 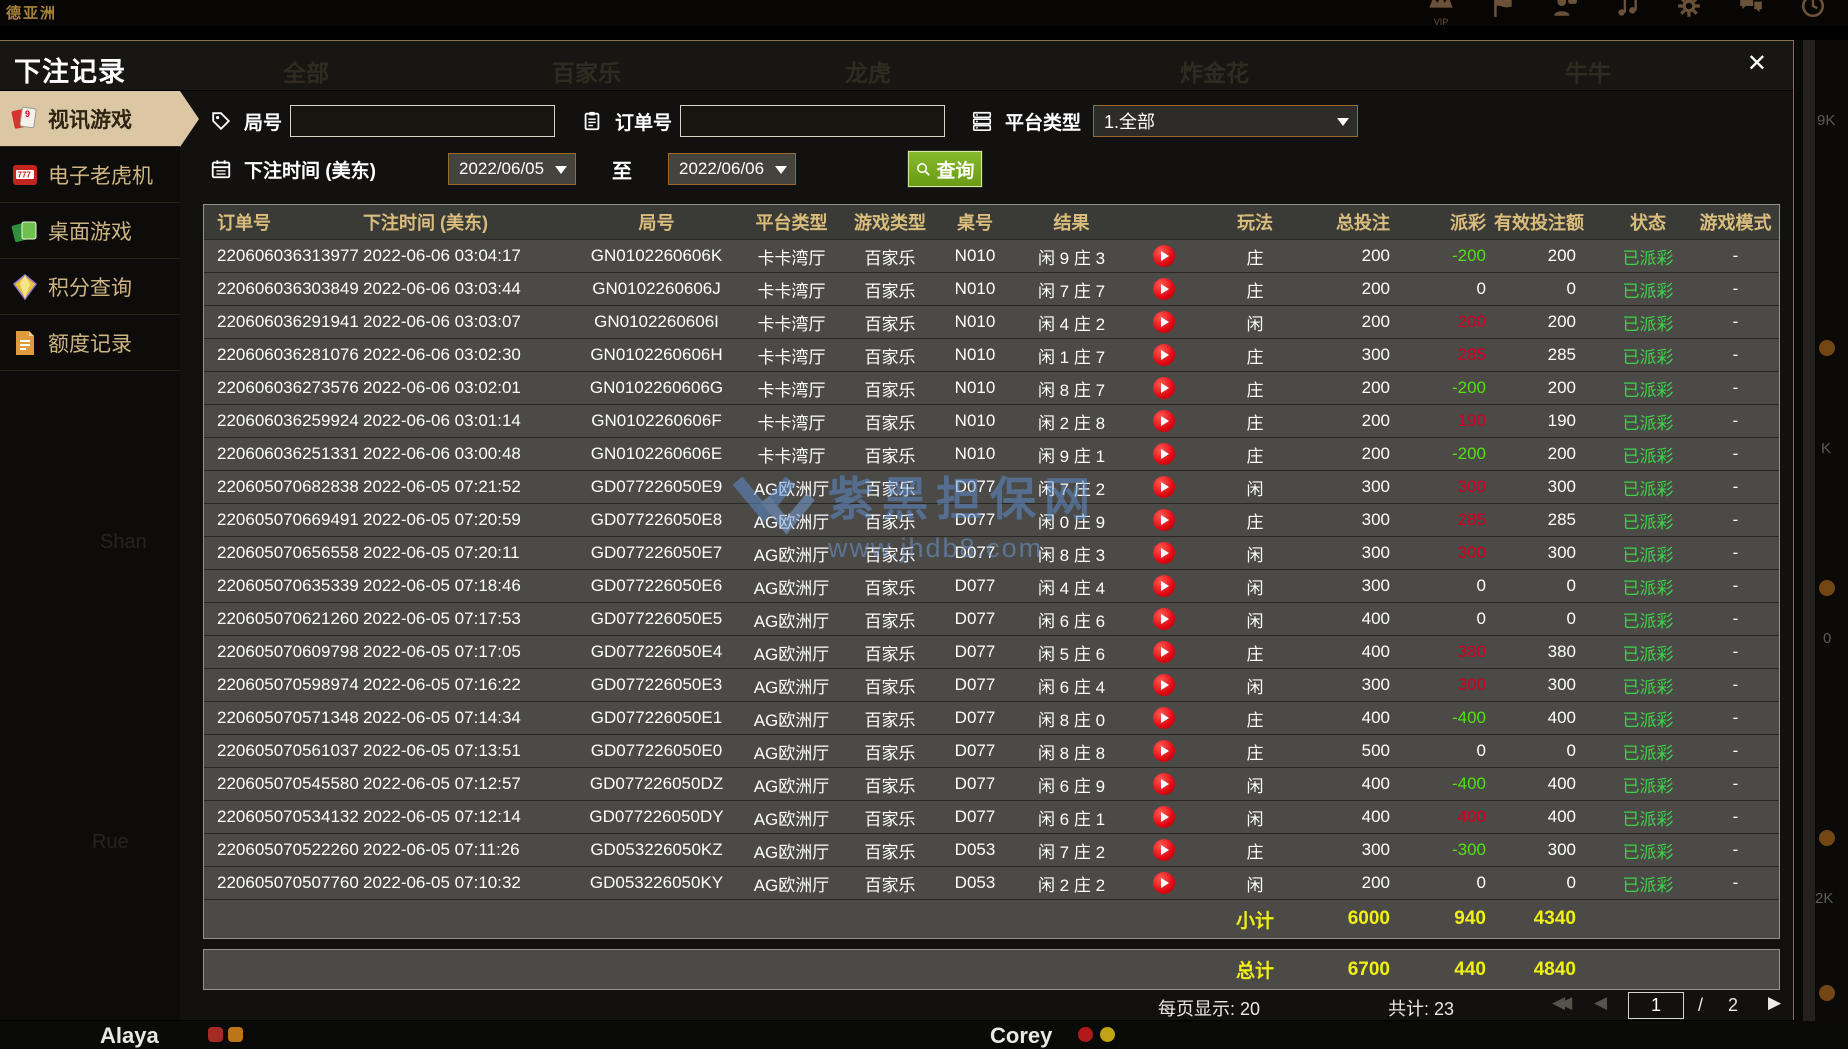 What do you see at coordinates (1468, 453) in the screenshot?
I see `cell-payout: -200` at bounding box center [1468, 453].